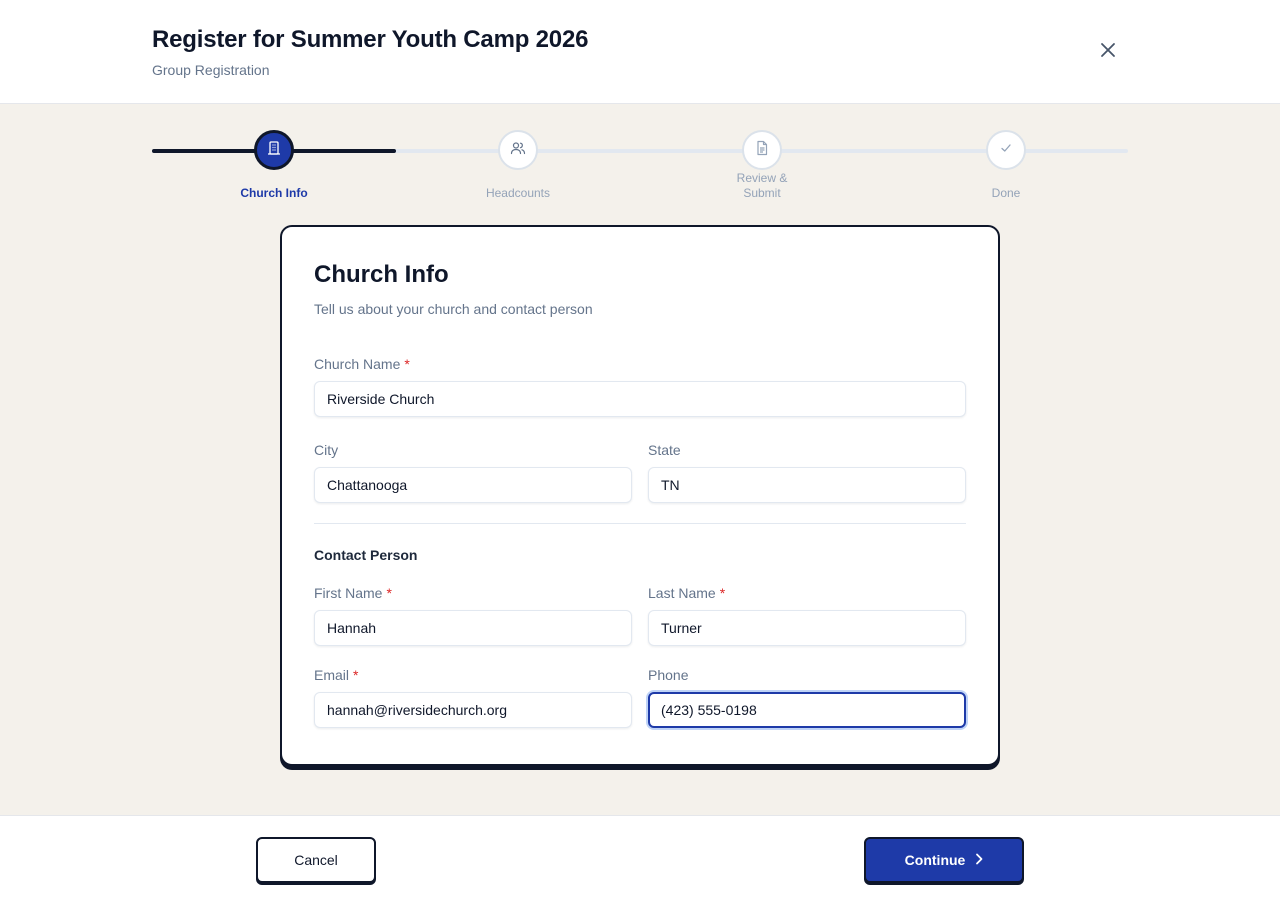 Image resolution: width=1280 pixels, height=900 pixels. Describe the element at coordinates (366, 555) in the screenshot. I see `contact-section-title: Contact Person` at that location.